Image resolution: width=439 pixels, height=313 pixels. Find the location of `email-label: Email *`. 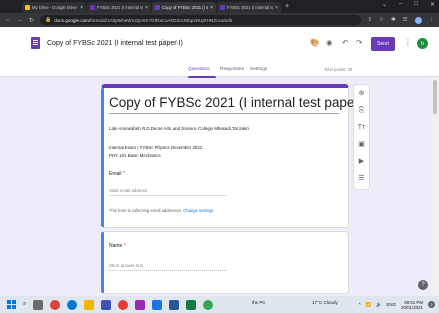

email-label: Email * is located at coordinates (117, 174).